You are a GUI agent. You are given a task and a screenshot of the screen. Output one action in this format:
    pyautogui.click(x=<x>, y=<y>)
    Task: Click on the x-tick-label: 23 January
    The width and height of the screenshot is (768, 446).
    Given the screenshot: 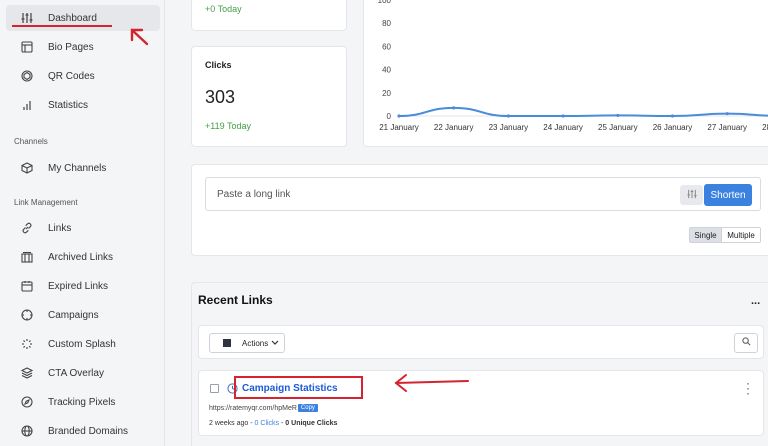 What is the action you would take?
    pyautogui.click(x=509, y=127)
    